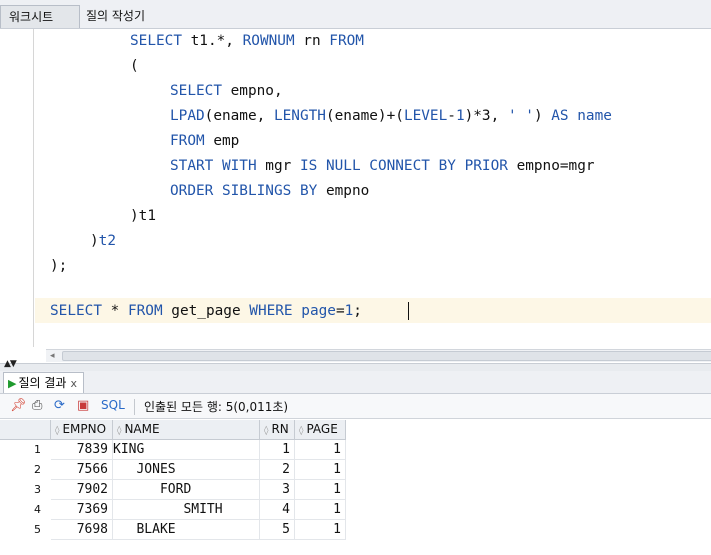 The image size is (711, 555). I want to click on run-icon: ▶, so click(12, 383).